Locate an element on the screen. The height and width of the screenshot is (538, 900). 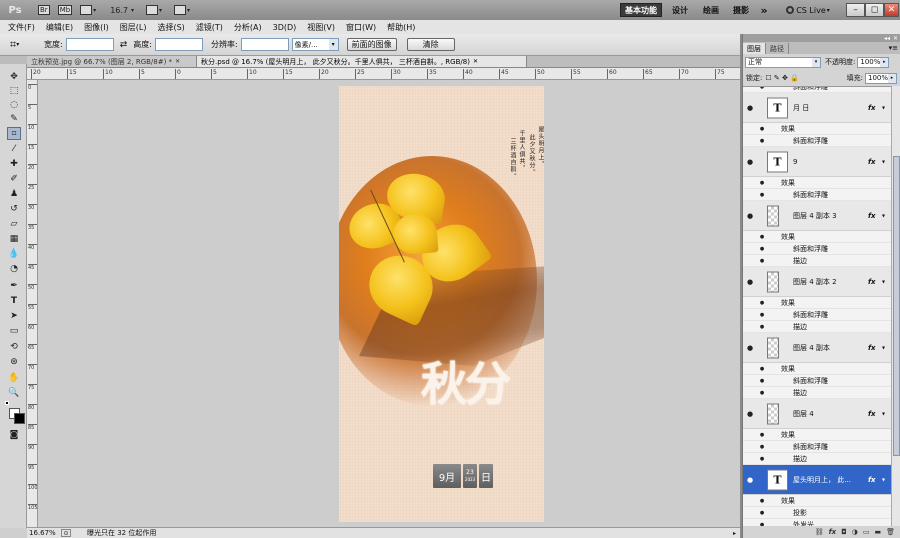
healing-brush-tool-icon: ✚ is located at coordinates (14, 163).